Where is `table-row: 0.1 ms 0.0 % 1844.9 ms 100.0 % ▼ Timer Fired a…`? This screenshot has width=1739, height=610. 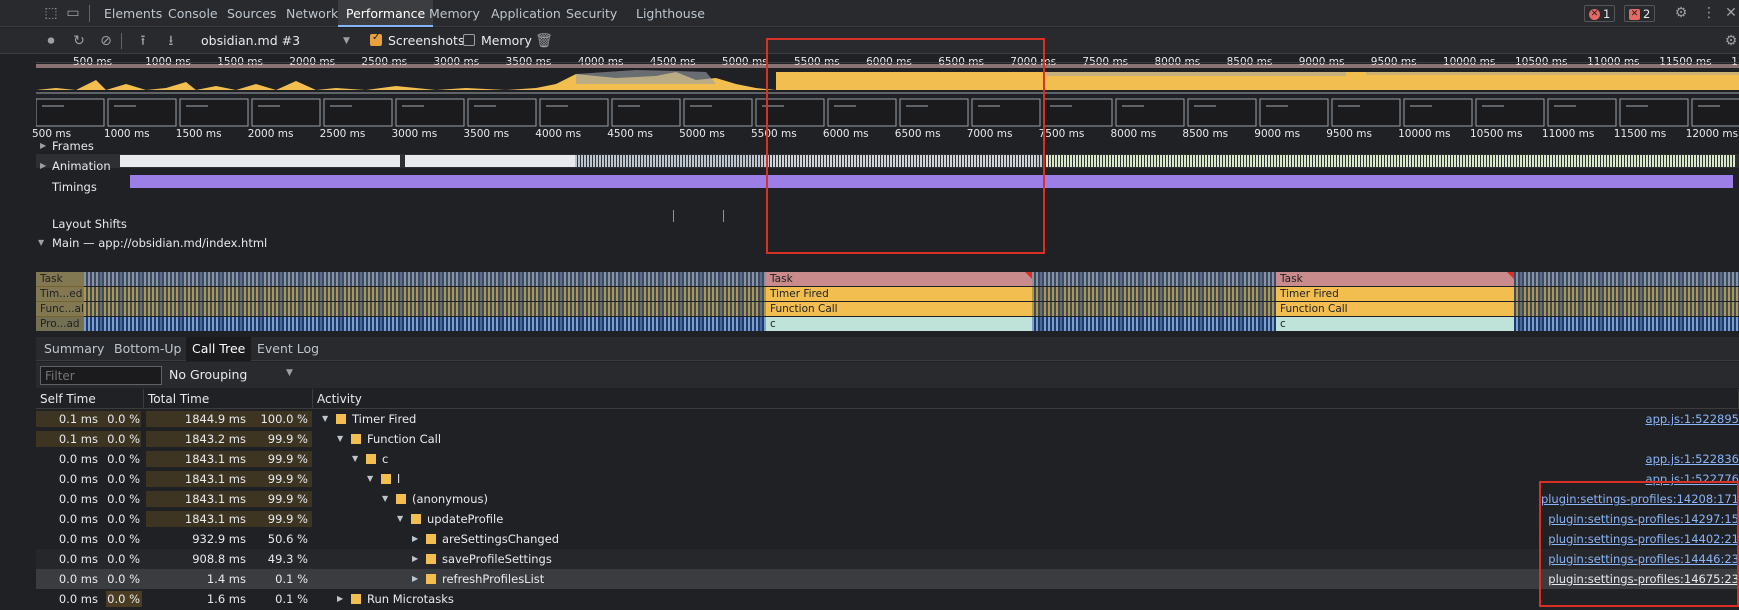 table-row: 0.1 ms 0.0 % 1844.9 ms 100.0 % ▼ Timer Fired a… is located at coordinates (887, 419).